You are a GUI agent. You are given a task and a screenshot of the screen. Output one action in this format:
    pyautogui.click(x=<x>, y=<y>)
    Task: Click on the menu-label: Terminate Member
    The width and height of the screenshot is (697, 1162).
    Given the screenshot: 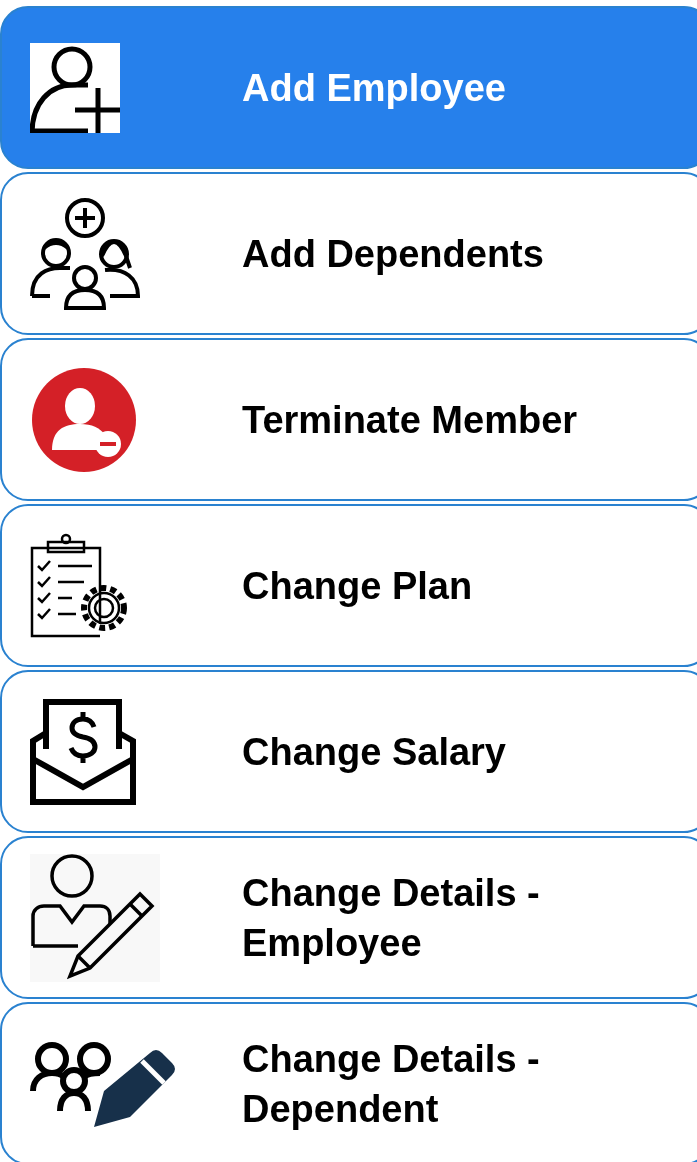 What is the action you would take?
    pyautogui.click(x=410, y=420)
    